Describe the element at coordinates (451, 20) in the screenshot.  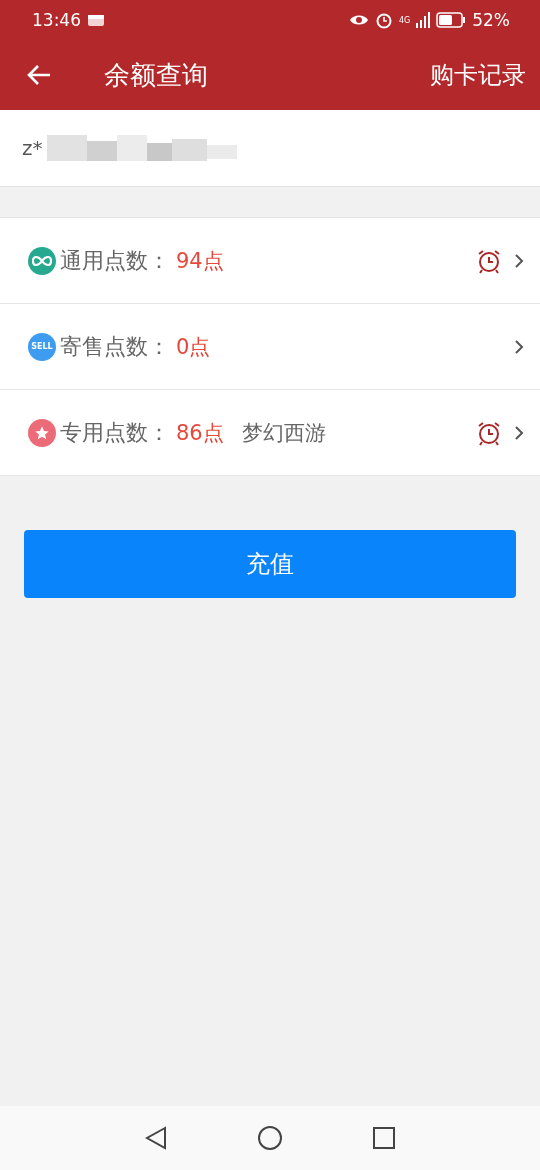
I see `battery-icon` at that location.